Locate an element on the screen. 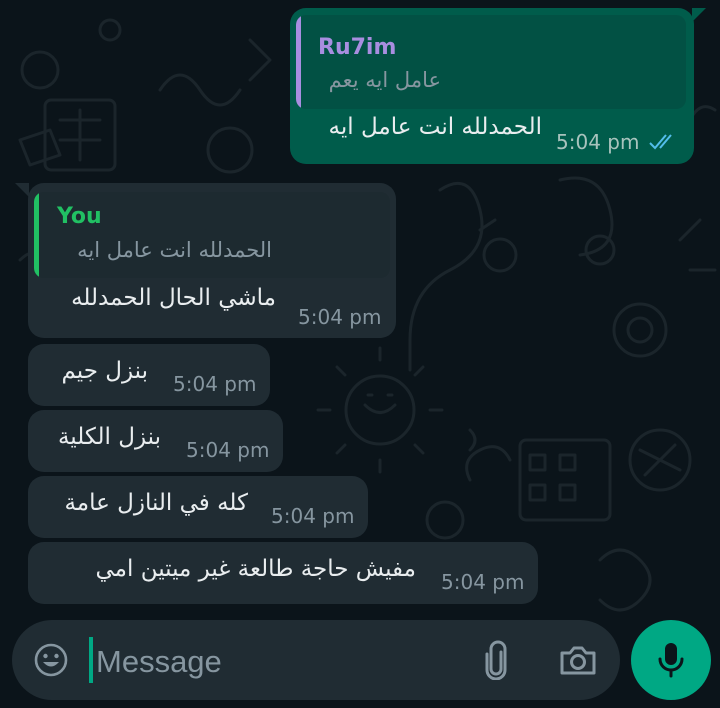 This screenshot has height=708, width=720. quoted-message: Ru7im عامل ايه يعم is located at coordinates (491, 62).